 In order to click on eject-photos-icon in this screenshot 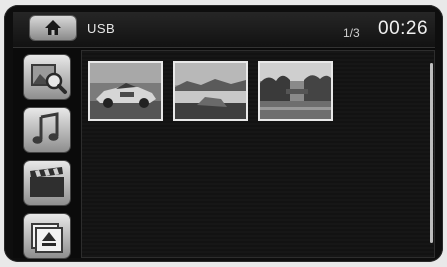, I will do `click(47, 238)`.